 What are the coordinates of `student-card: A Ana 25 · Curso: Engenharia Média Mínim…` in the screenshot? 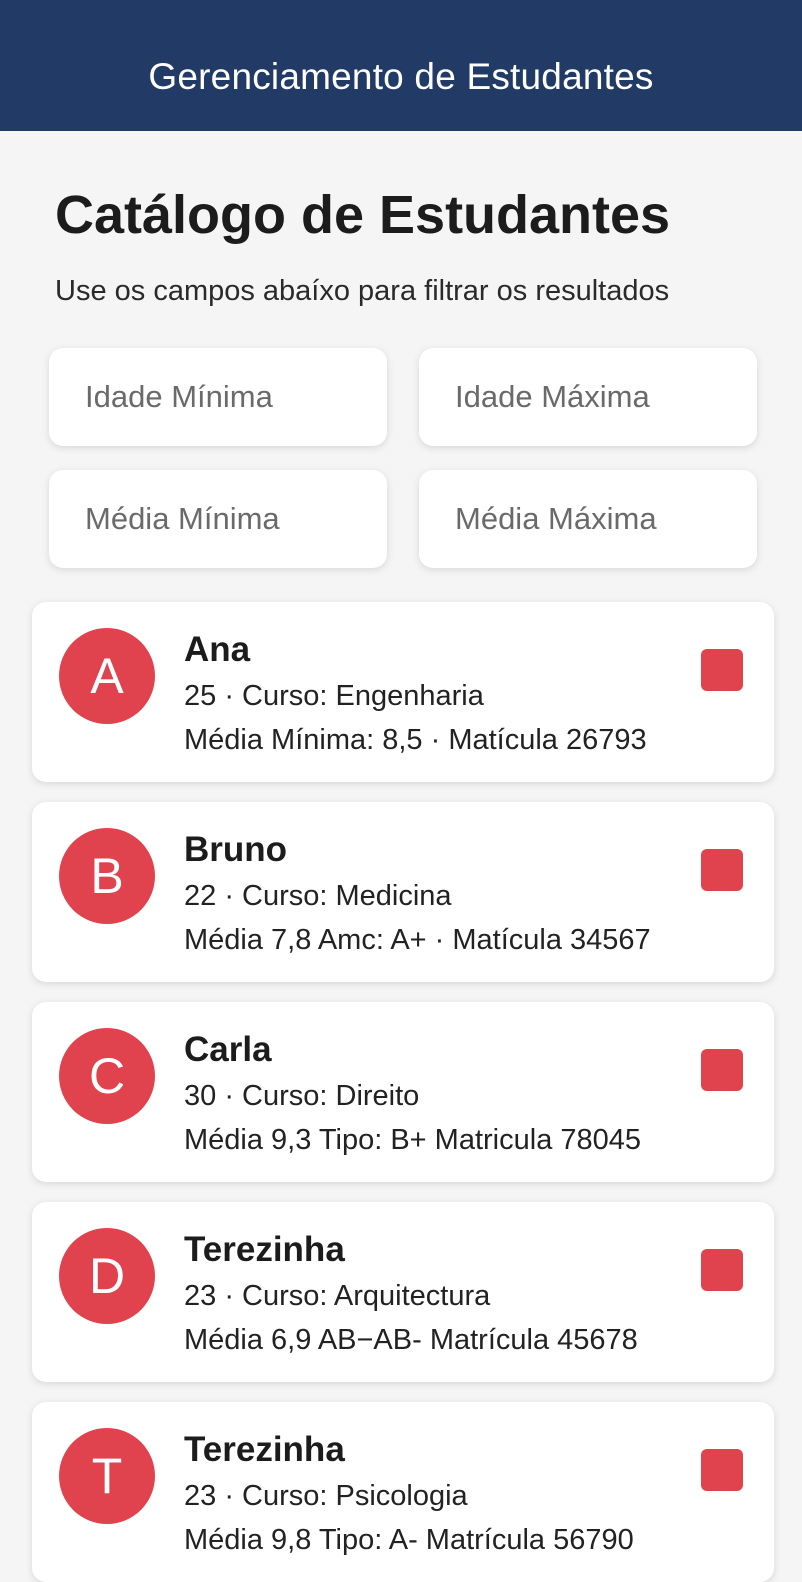 It's located at (403, 692).